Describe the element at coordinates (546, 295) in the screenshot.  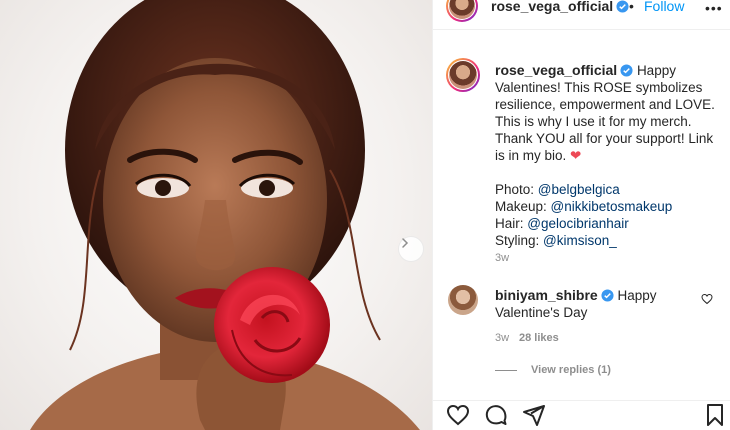
I see `commenter-username: biniyam_shibre` at that location.